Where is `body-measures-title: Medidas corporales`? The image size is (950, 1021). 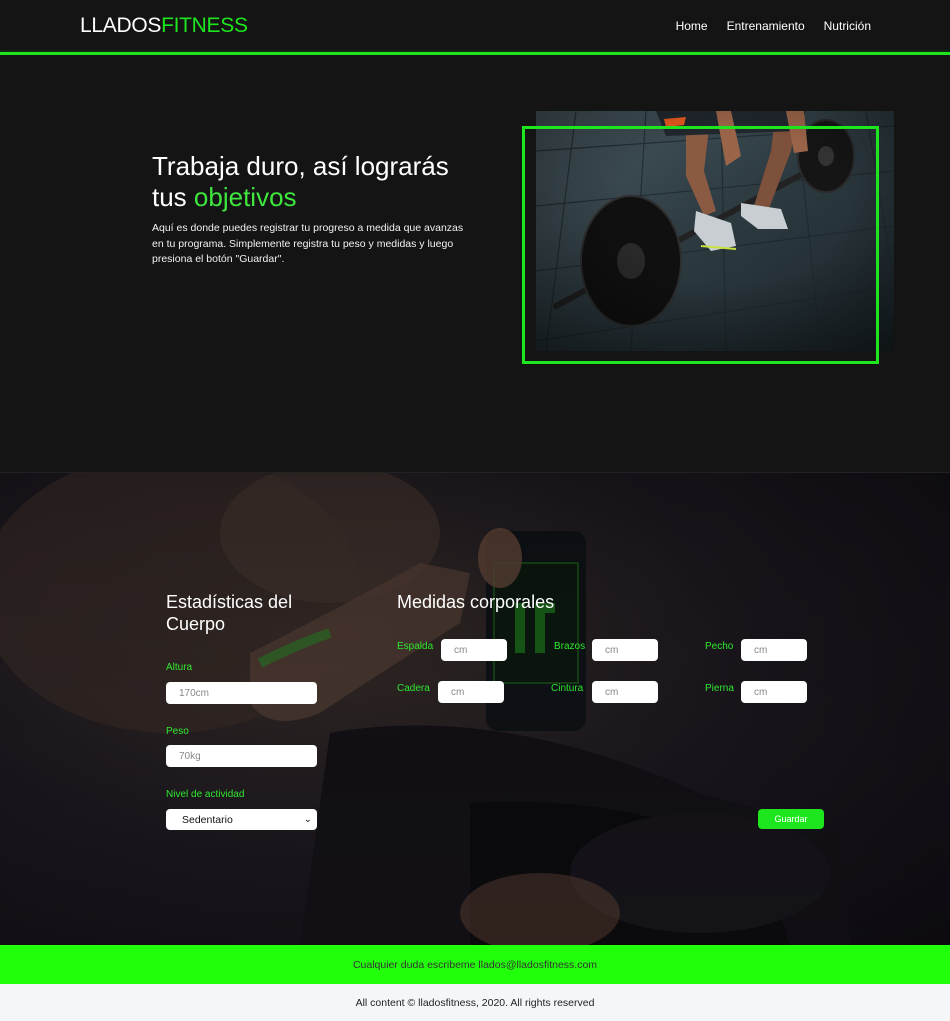 body-measures-title: Medidas corporales is located at coordinates (476, 602).